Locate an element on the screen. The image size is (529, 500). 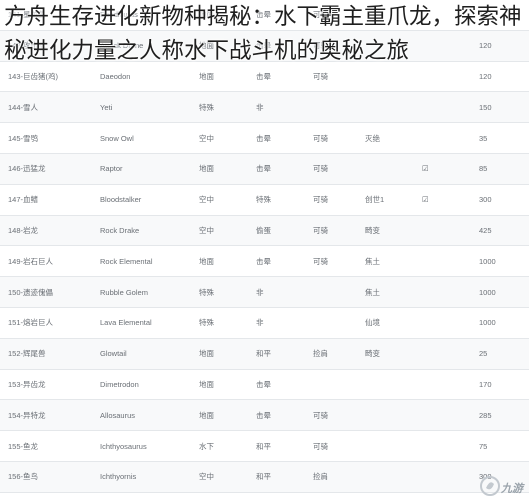
table-row: 150-遗迹傀儡 Rubble Golem 特殊非 焦土 1000 is located at coordinates (264, 292).